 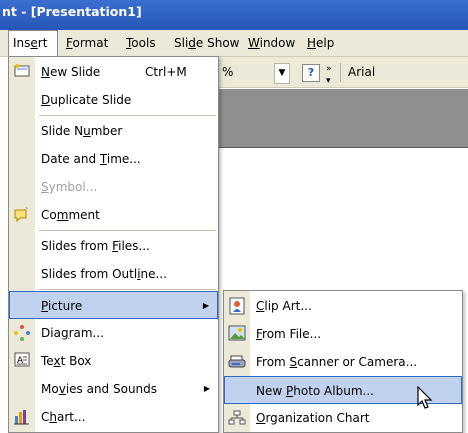 I want to click on new-slide-icon, so click(x=21, y=72).